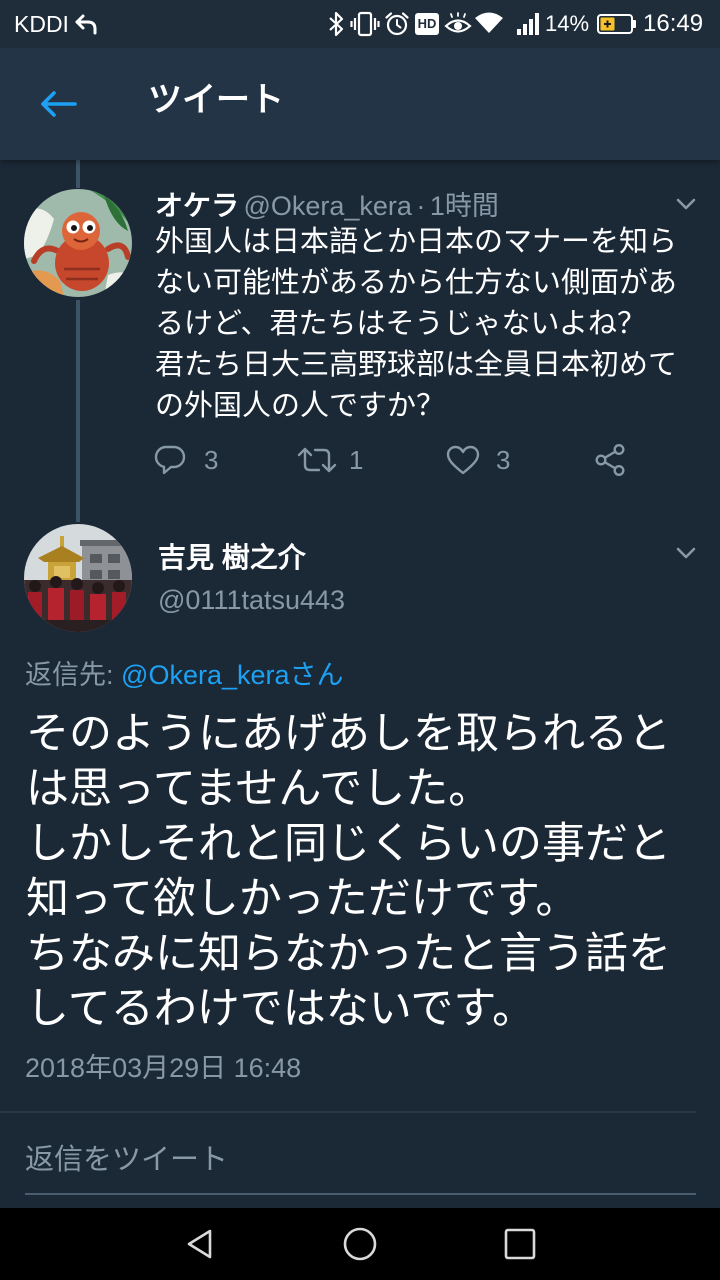 The height and width of the screenshot is (1280, 720). What do you see at coordinates (356, 460) in the screenshot?
I see `retweet-count: 1` at bounding box center [356, 460].